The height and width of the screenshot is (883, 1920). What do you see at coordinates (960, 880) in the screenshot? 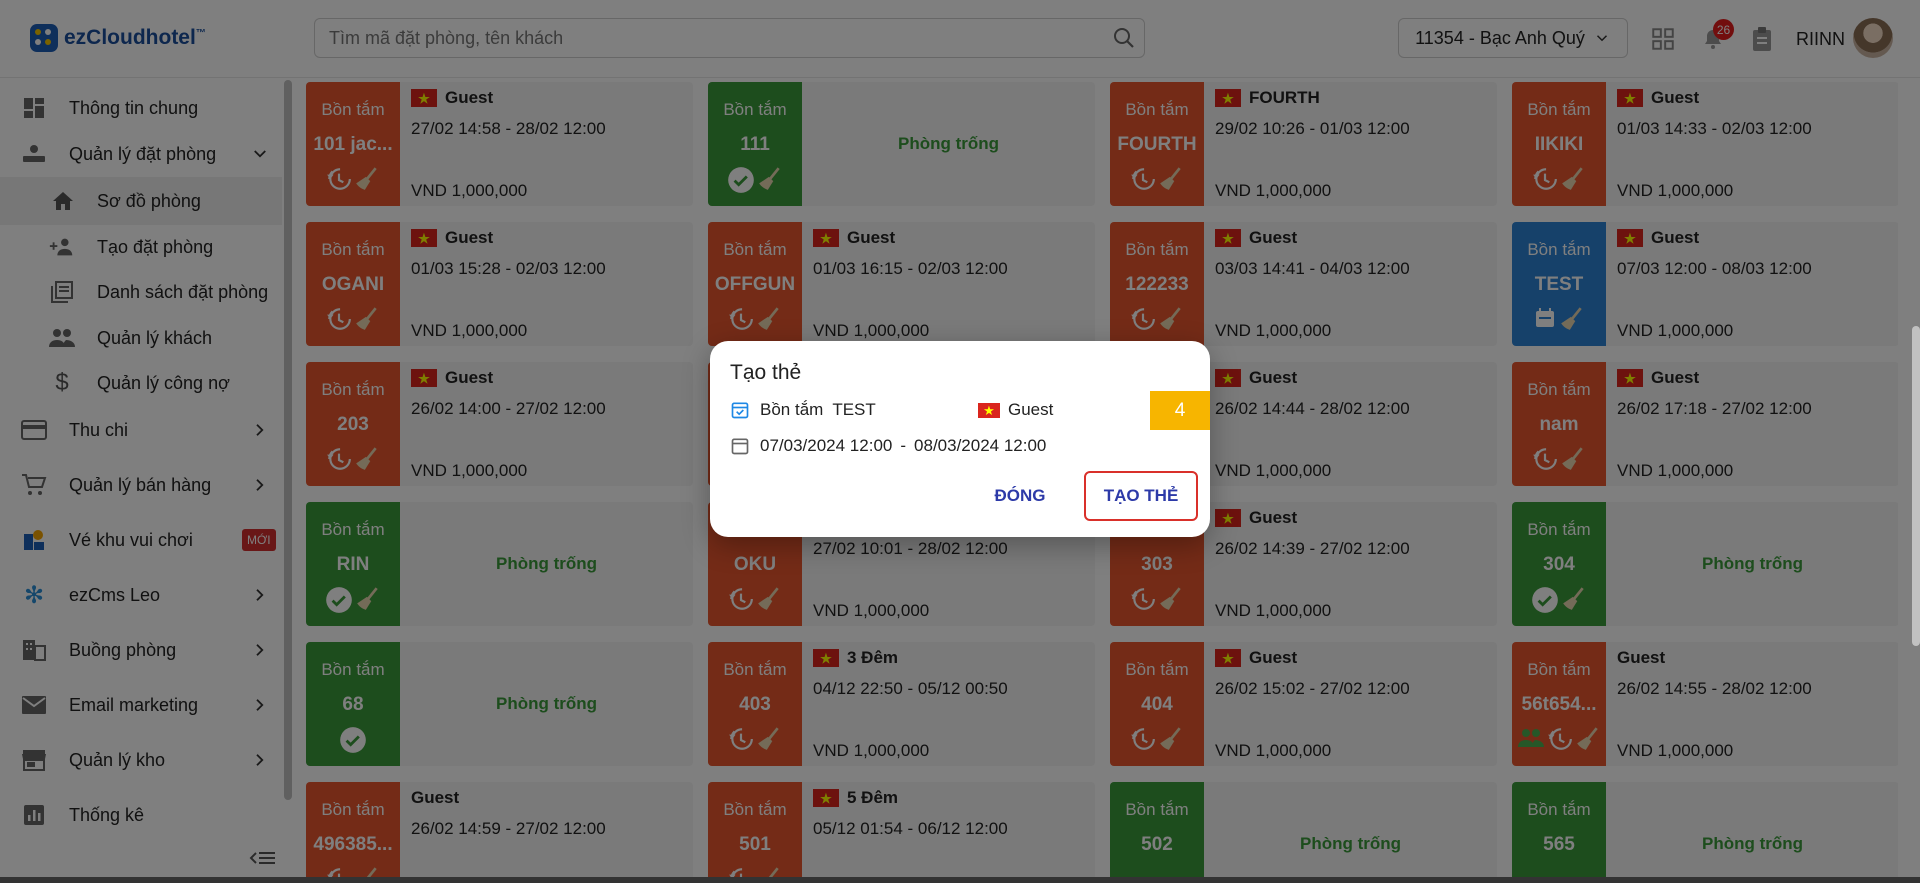
I see `bottom-edge` at bounding box center [960, 880].